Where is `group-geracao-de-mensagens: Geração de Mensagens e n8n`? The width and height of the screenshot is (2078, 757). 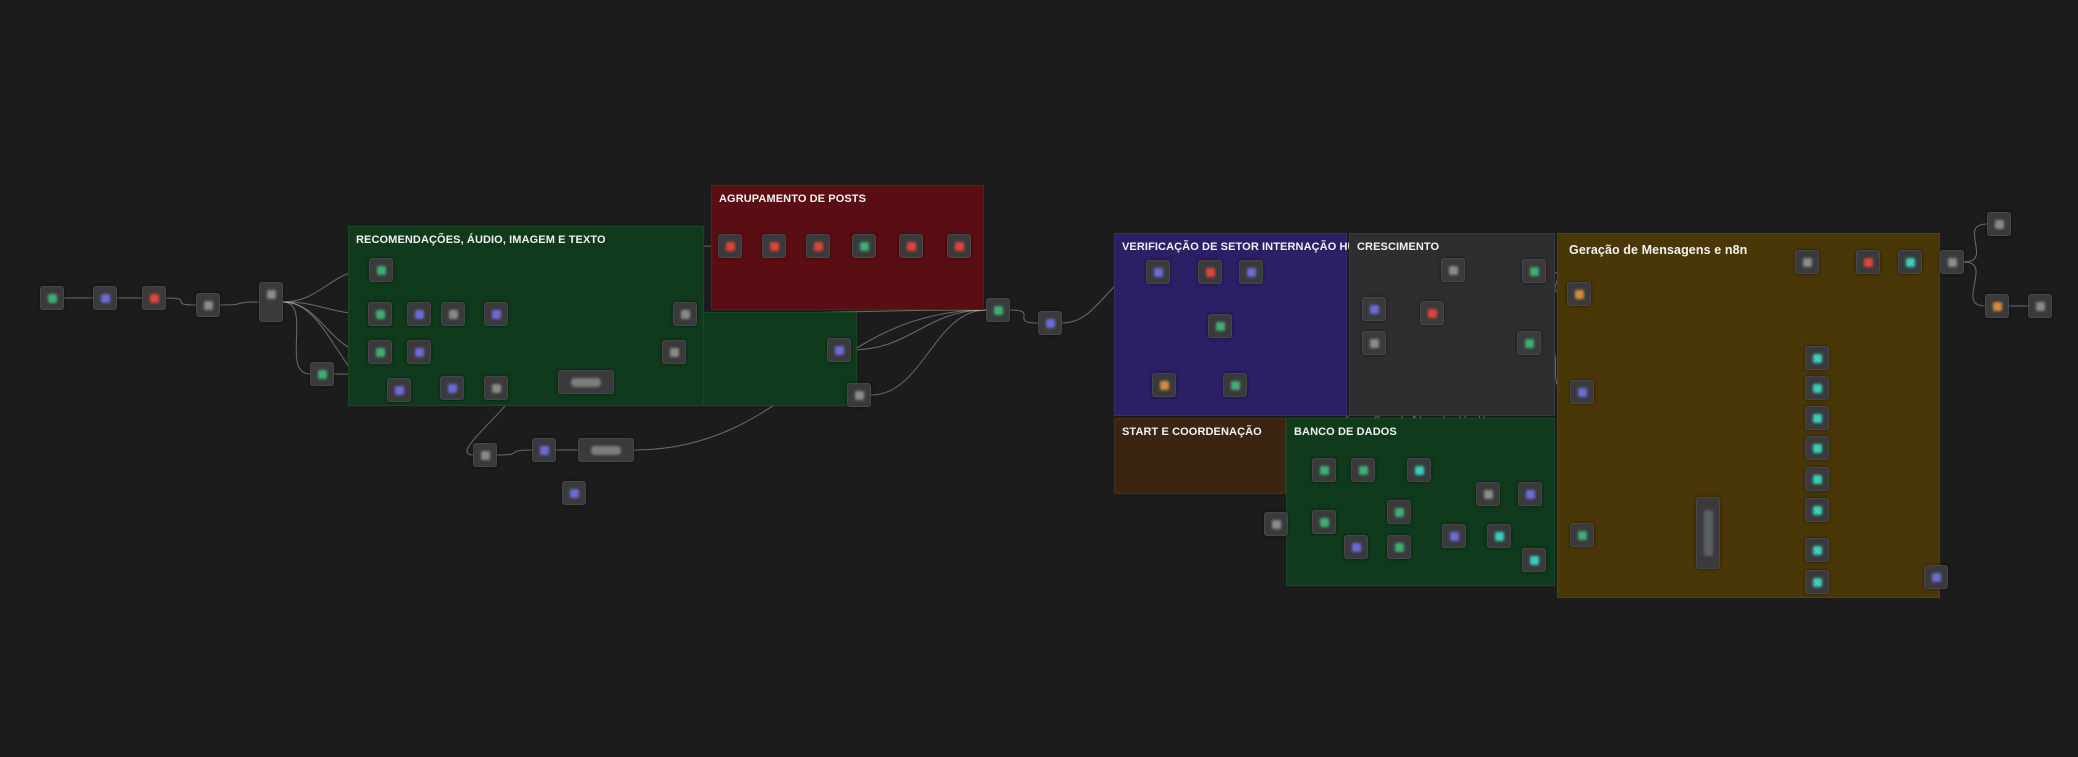
group-geracao-de-mensagens: Geração de Mensagens e n8n is located at coordinates (1748, 415).